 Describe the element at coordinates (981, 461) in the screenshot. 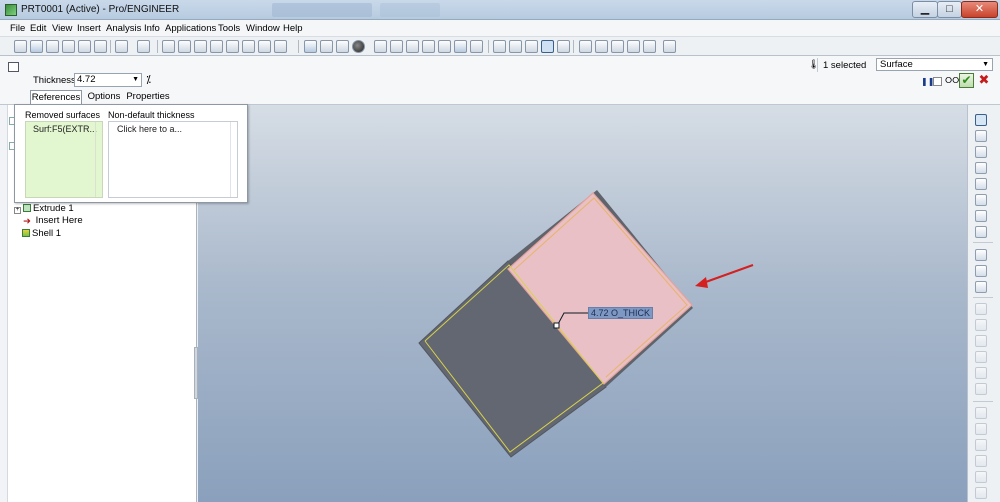

I see `trim-tool-icon` at that location.